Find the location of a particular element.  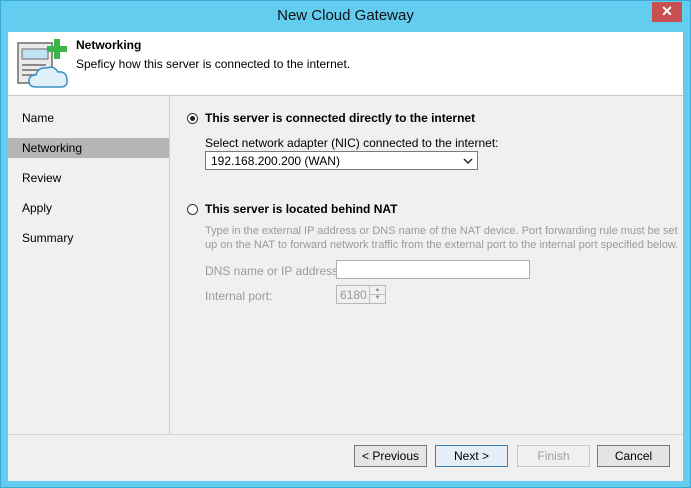

page-title: Networking is located at coordinates (109, 45).